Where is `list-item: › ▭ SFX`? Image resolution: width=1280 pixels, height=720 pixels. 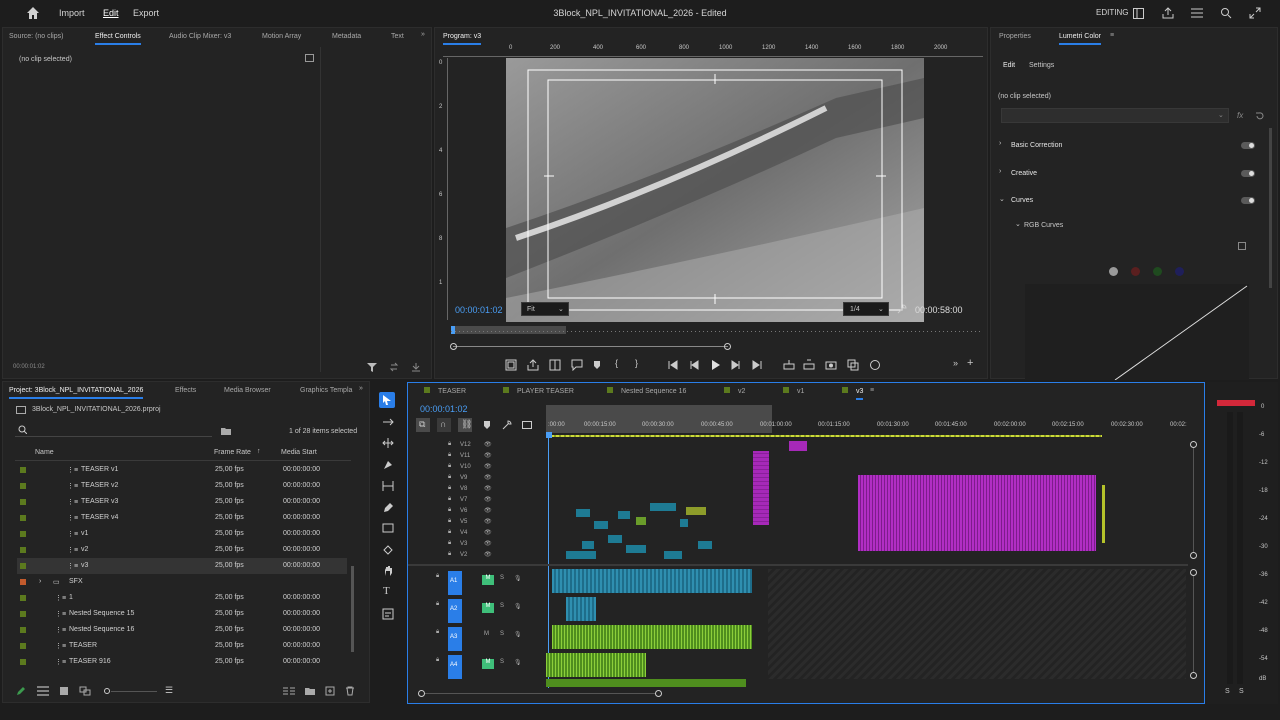 list-item: › ▭ SFX is located at coordinates (182, 582).